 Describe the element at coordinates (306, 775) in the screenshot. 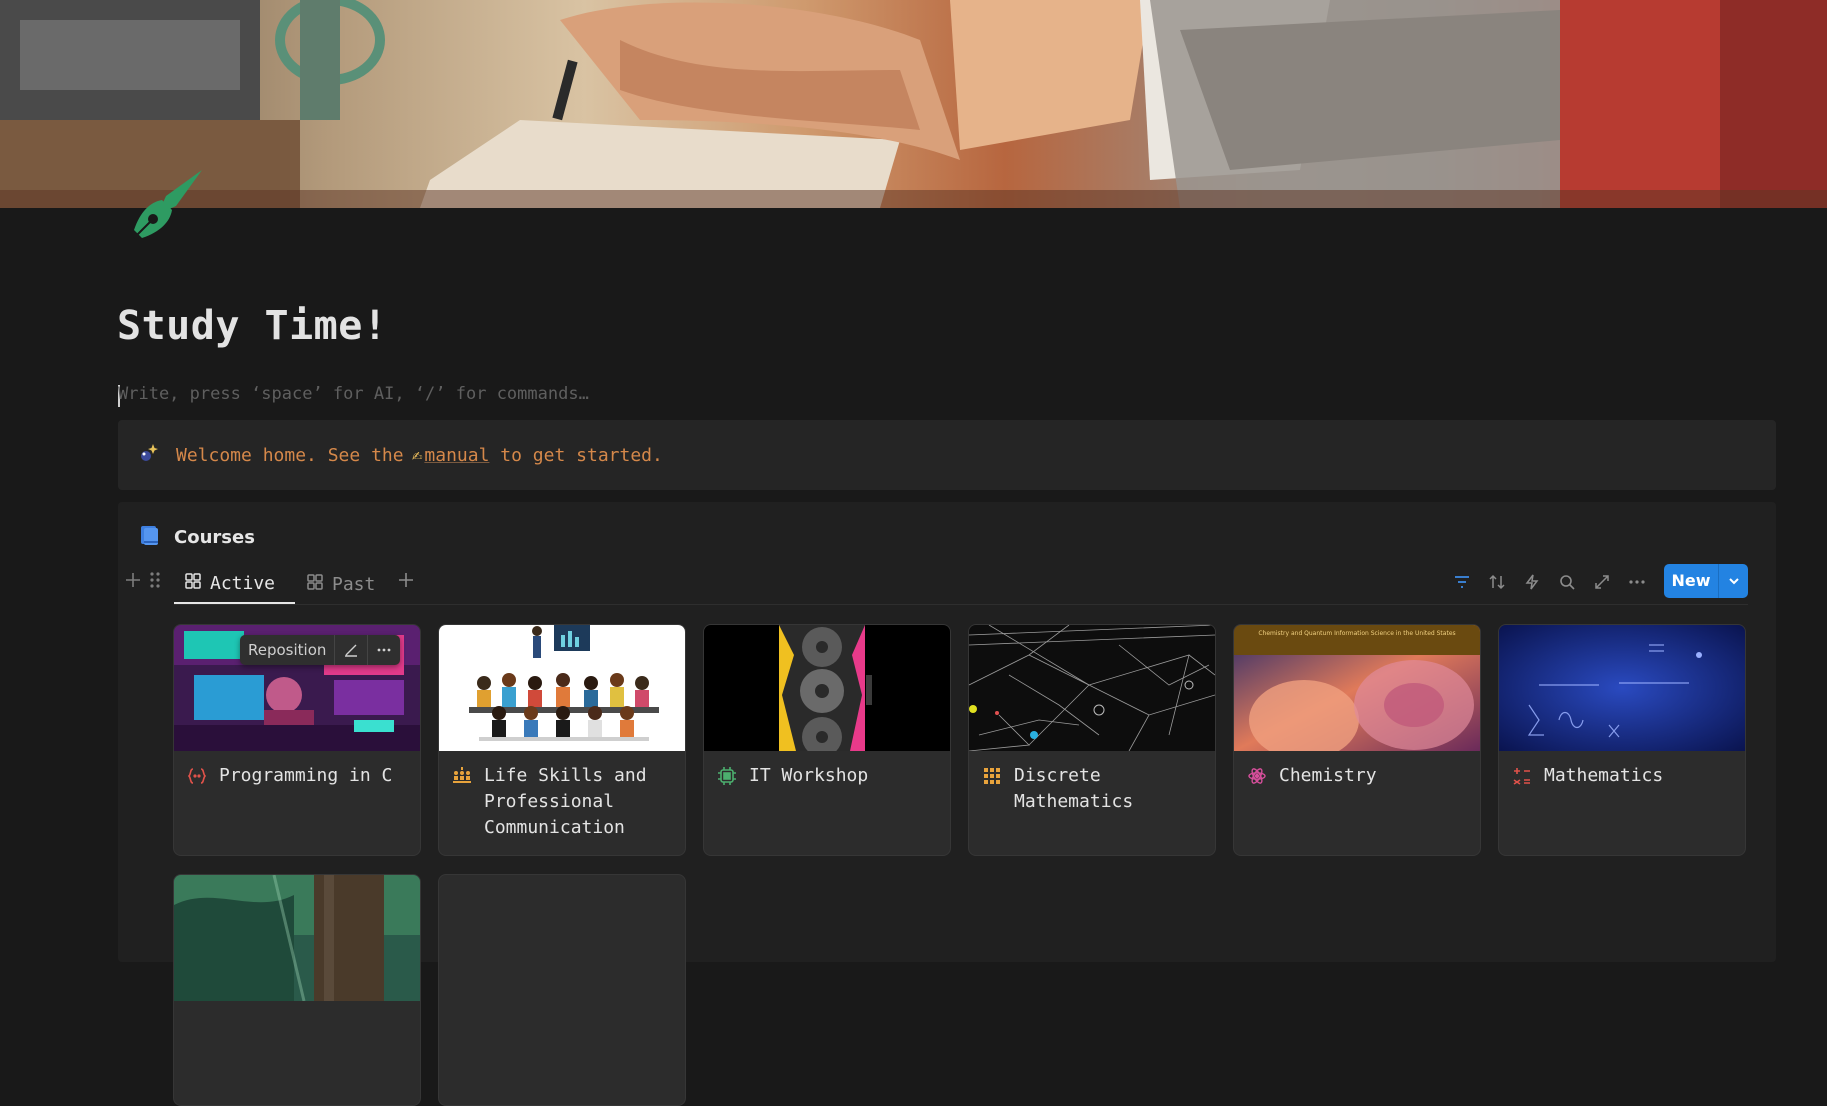

I see `card-title: Programming in C` at that location.